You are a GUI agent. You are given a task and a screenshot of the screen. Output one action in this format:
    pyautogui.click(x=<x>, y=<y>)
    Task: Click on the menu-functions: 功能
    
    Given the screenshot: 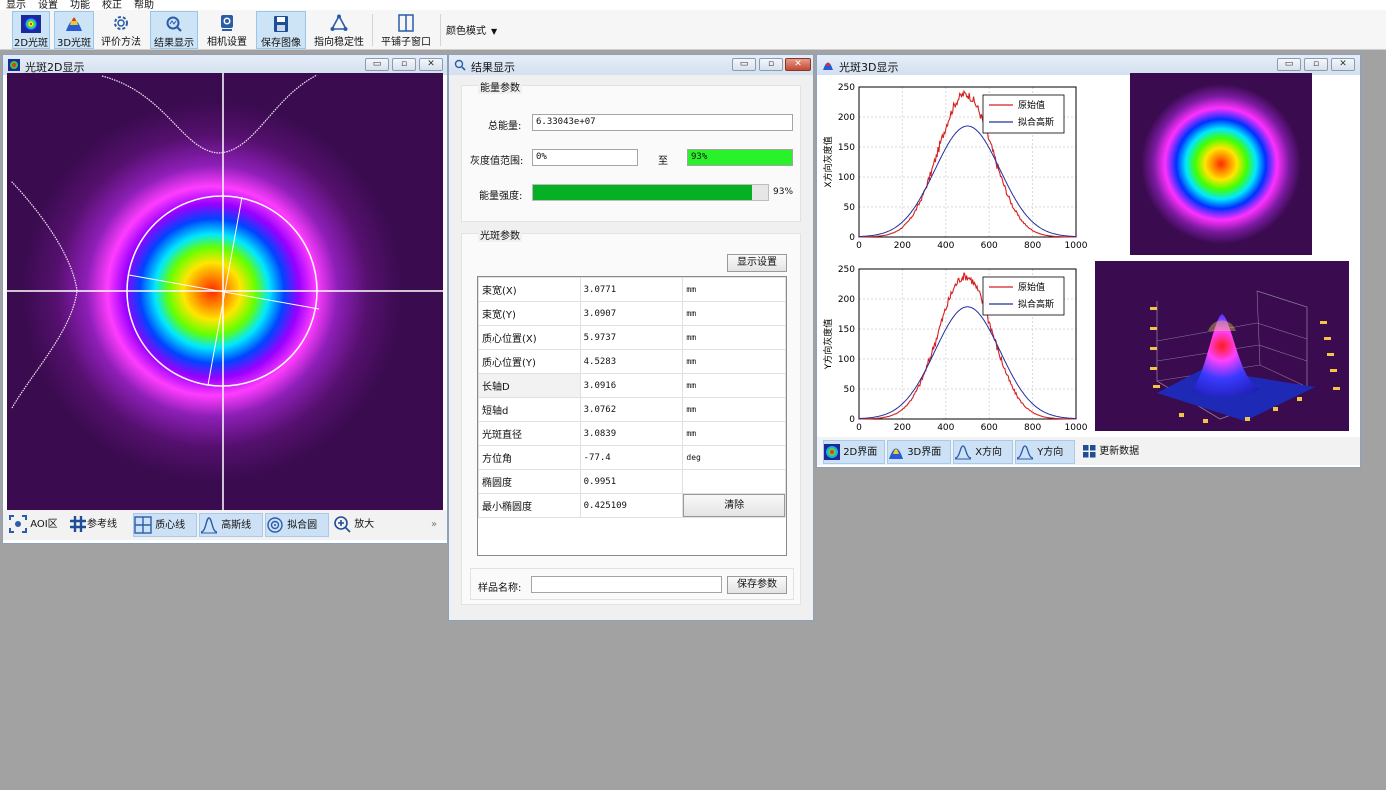 What is the action you would take?
    pyautogui.click(x=80, y=5)
    